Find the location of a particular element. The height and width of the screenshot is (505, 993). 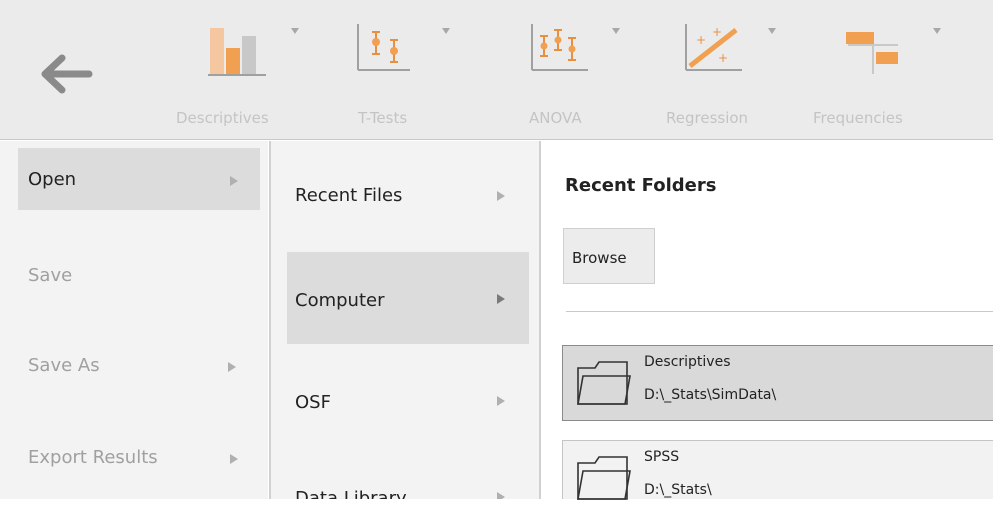

recent-folders-title: Recent Folders is located at coordinates (641, 185).